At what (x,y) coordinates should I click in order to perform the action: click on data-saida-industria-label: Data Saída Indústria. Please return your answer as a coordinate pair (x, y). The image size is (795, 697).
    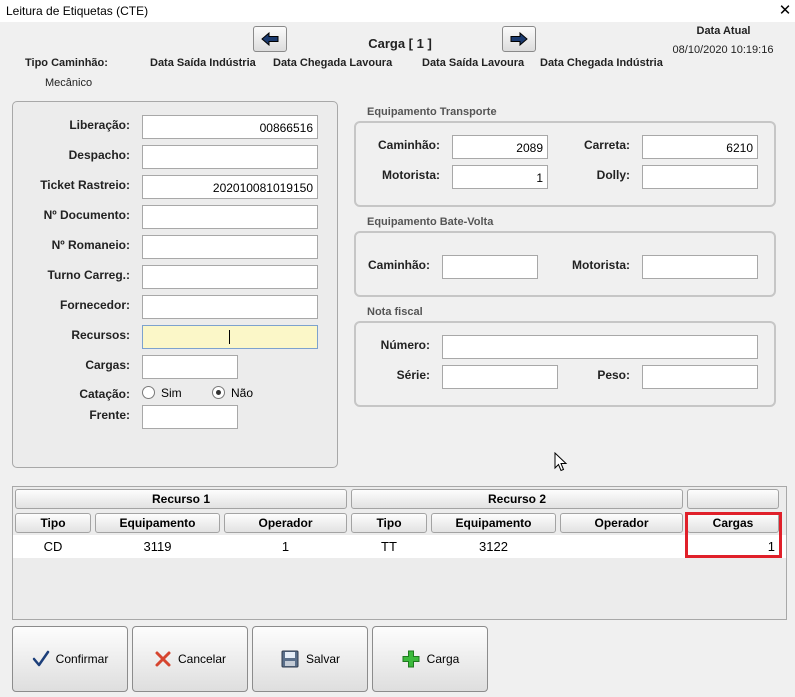
    Looking at the image, I should click on (203, 63).